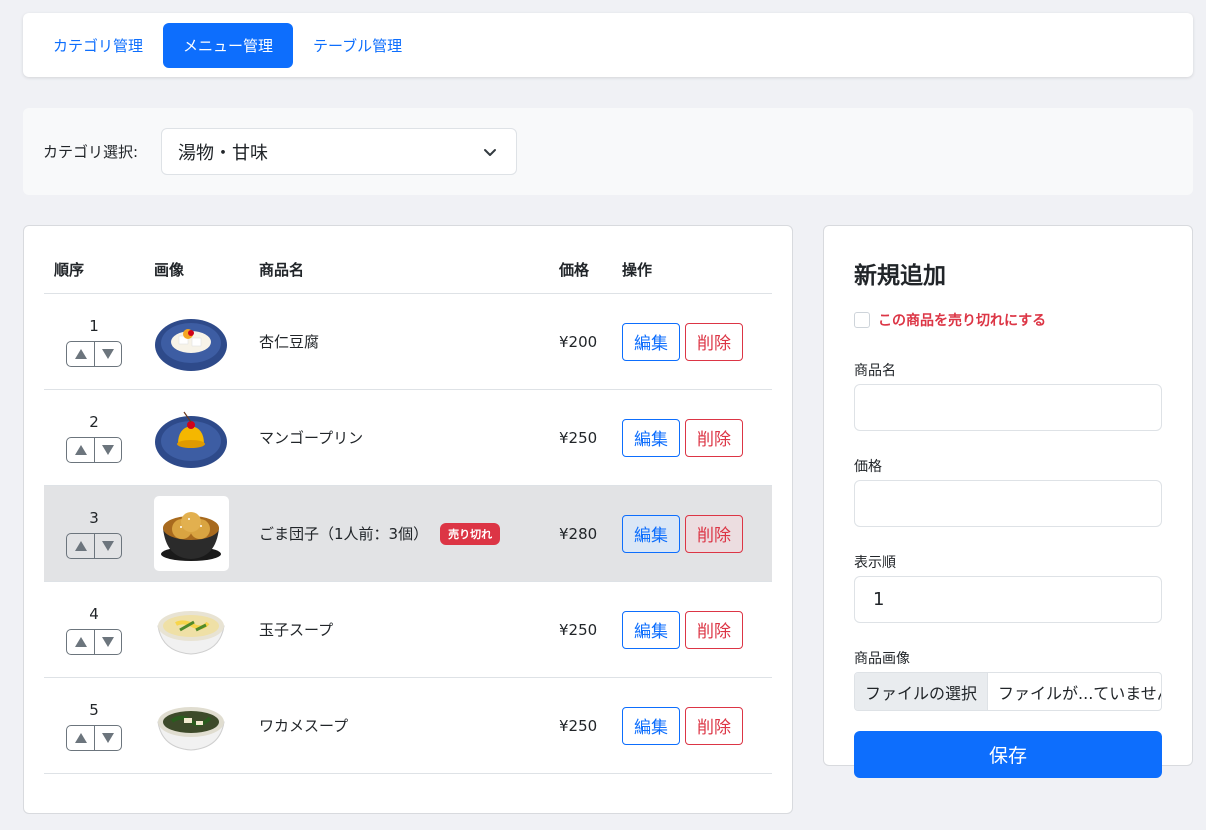  Describe the element at coordinates (578, 533) in the screenshot. I see `item-price: ¥280` at that location.